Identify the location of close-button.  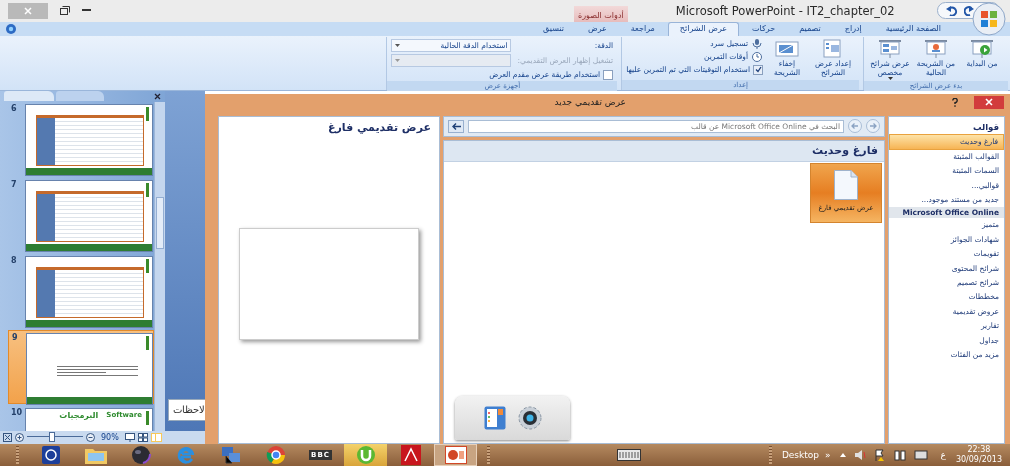
(989, 102).